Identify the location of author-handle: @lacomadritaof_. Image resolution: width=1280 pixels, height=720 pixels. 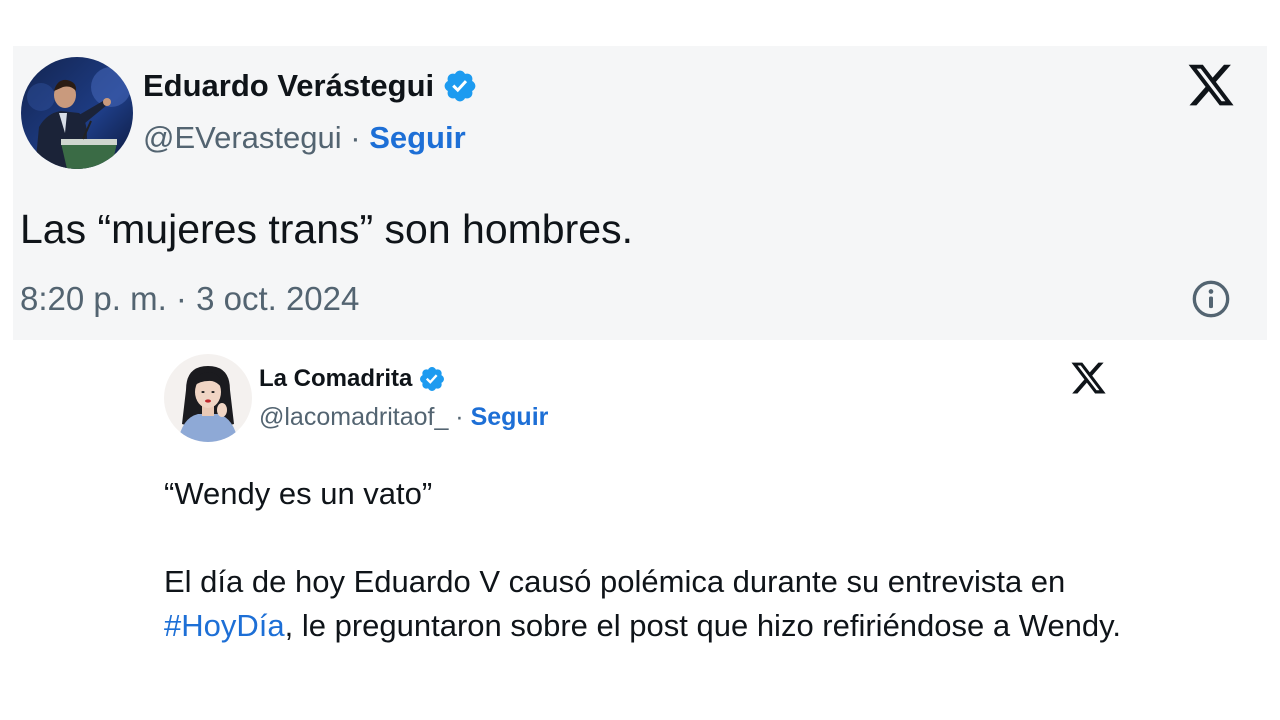
(353, 417).